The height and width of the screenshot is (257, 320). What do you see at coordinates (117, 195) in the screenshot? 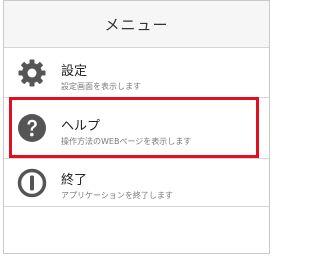
I see `menu-item-description: アプリケーションを終了します` at bounding box center [117, 195].